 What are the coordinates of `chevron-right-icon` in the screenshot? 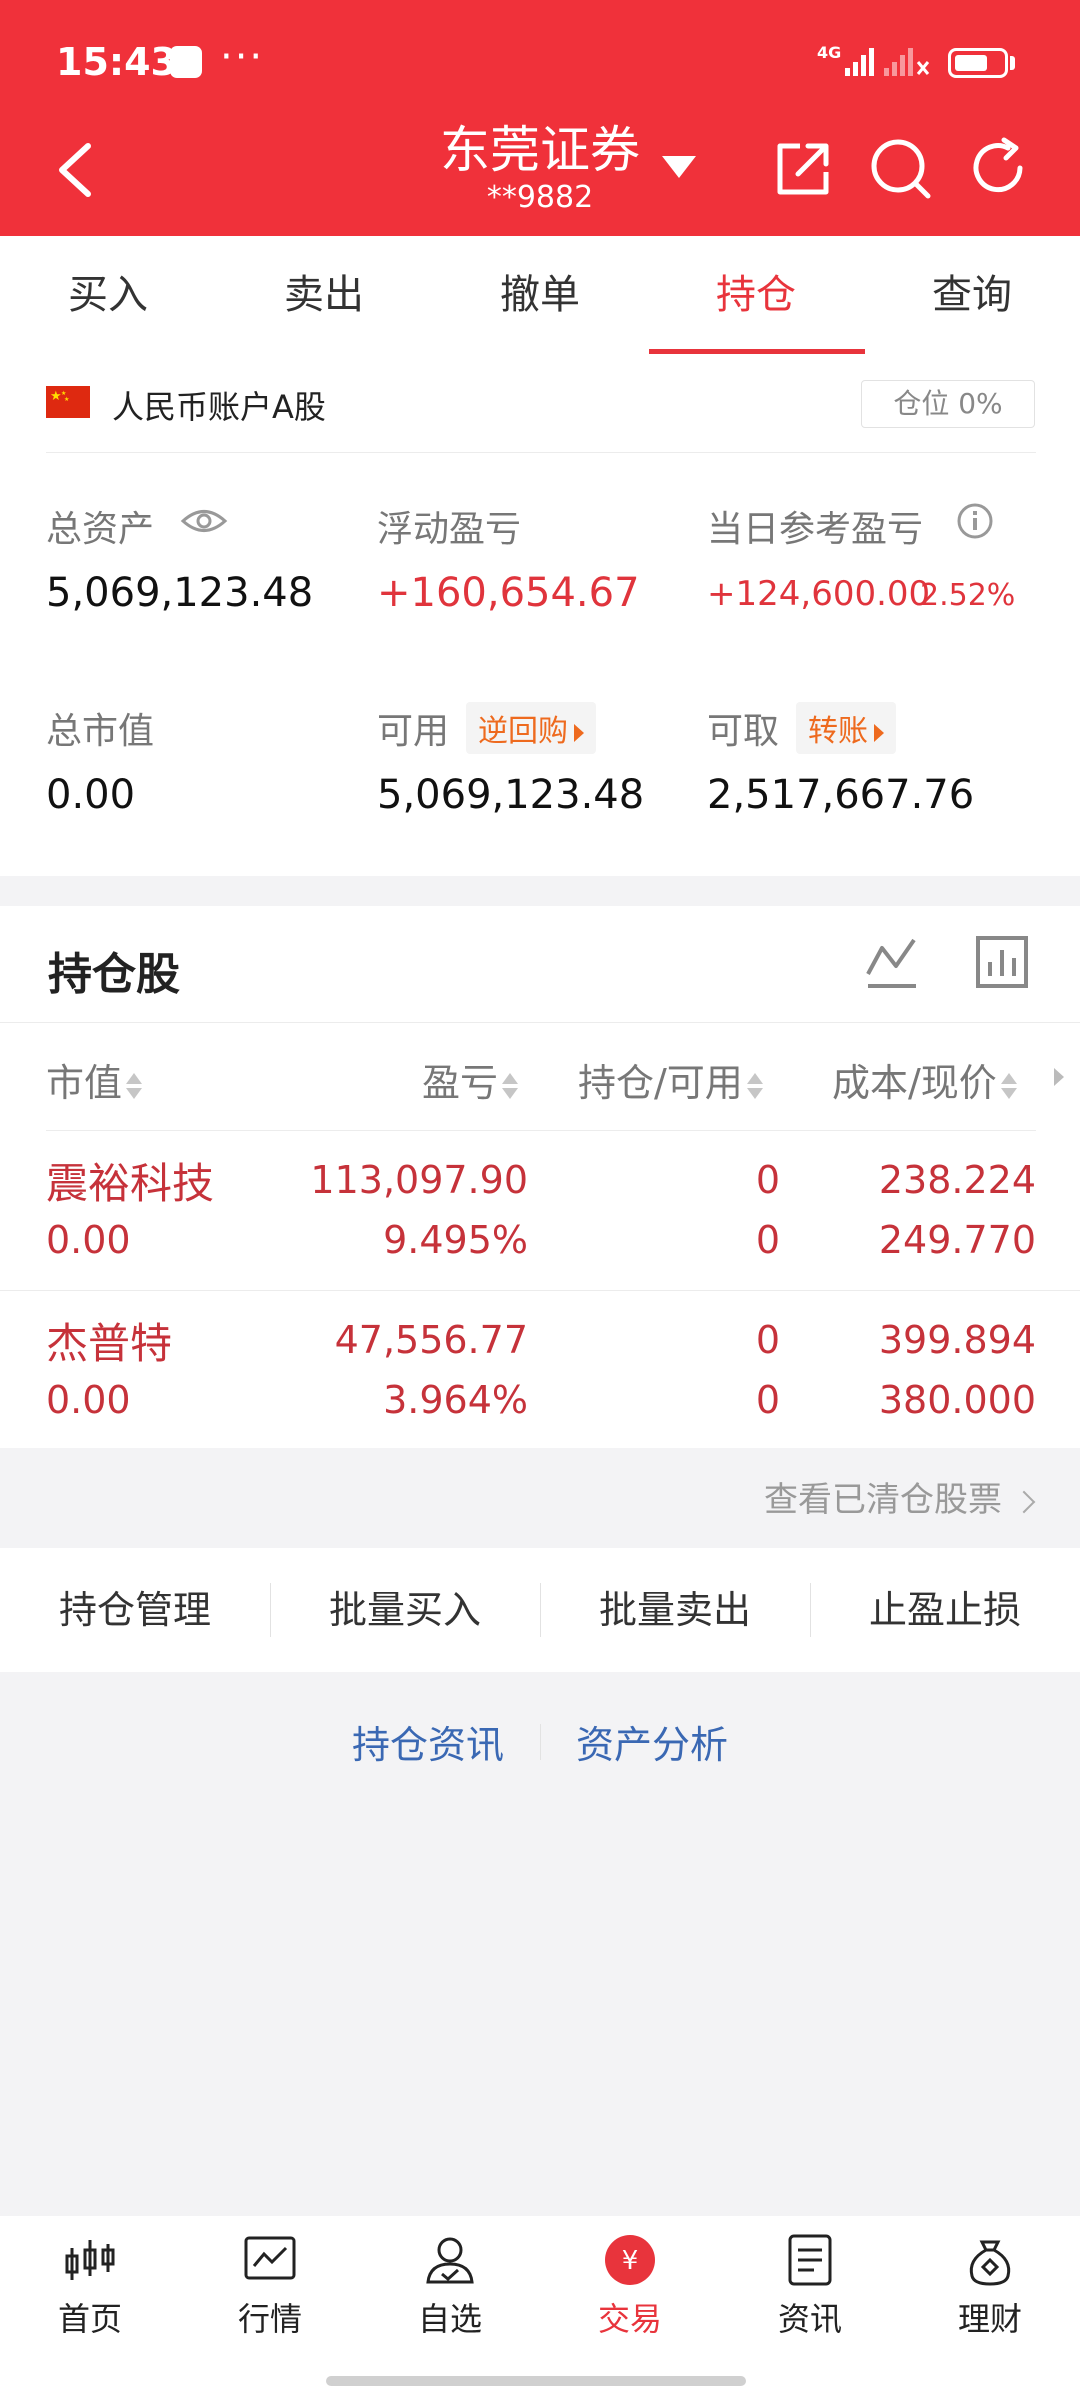 It's located at (1024, 1501).